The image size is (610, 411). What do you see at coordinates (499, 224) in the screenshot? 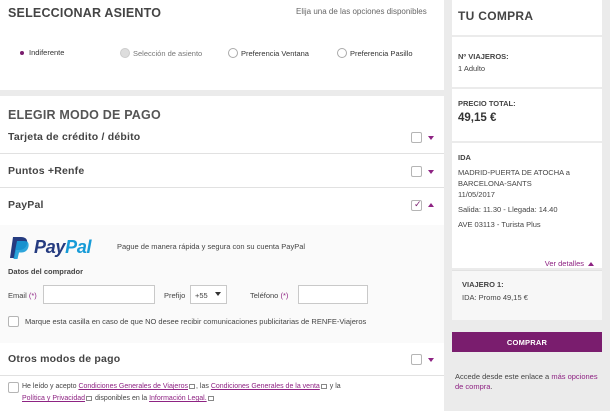
I see `trip-train: AVE 03113 - Turista Plus` at bounding box center [499, 224].